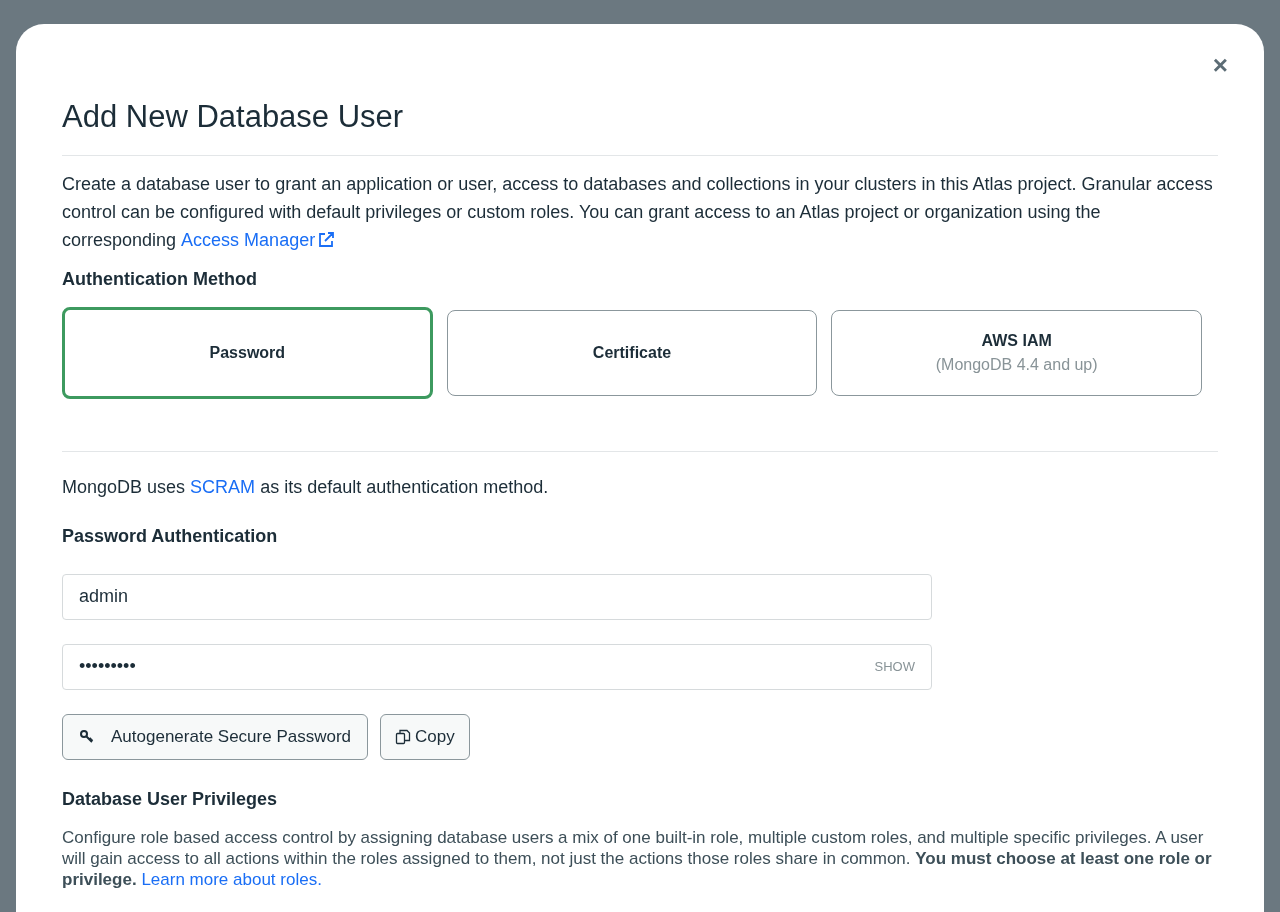  I want to click on key-icon, so click(87, 736).